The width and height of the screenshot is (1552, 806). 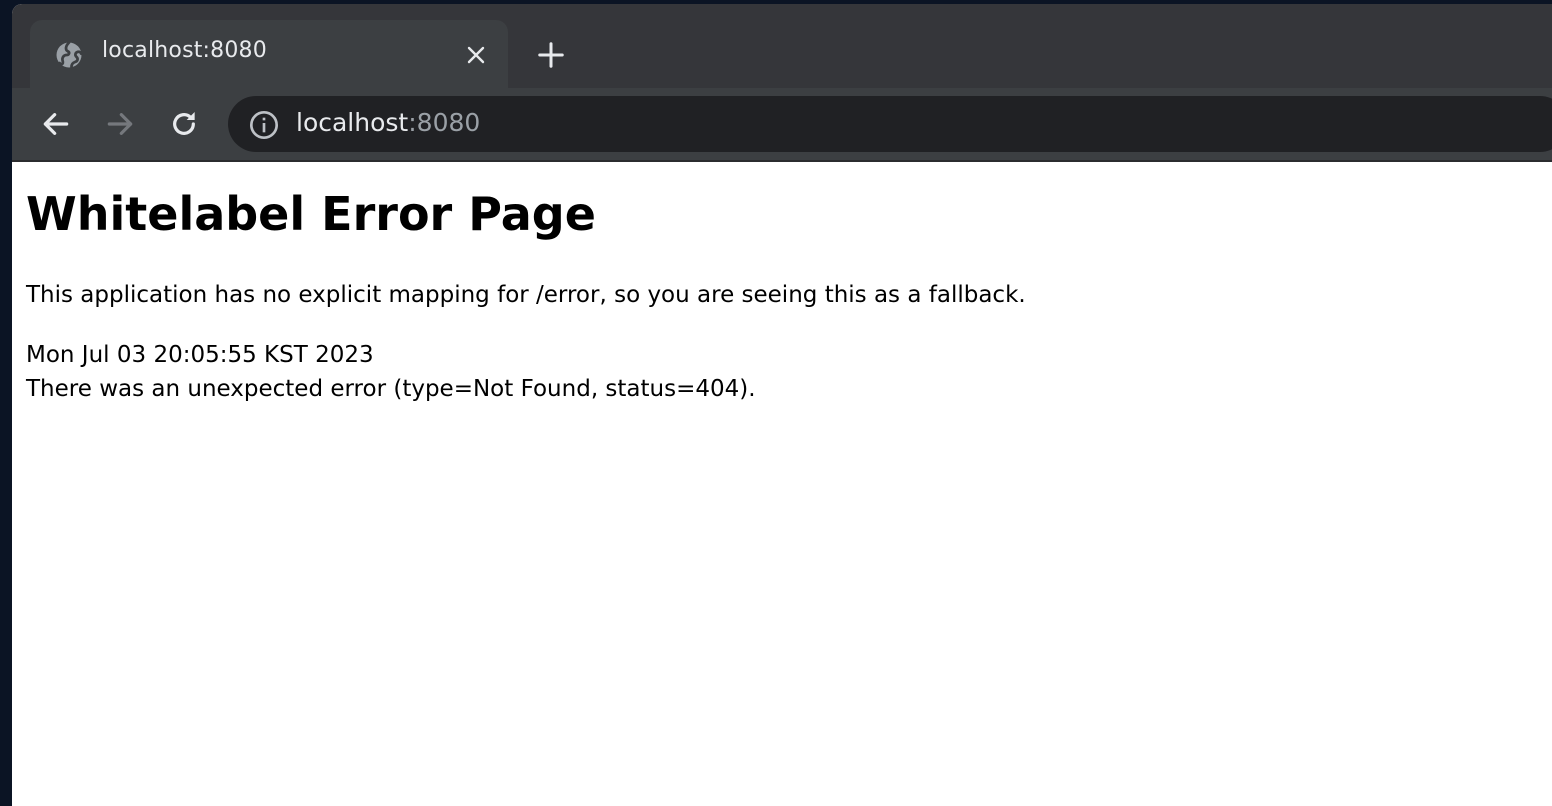 What do you see at coordinates (311, 214) in the screenshot?
I see `page-title: Whitelabel Error Page` at bounding box center [311, 214].